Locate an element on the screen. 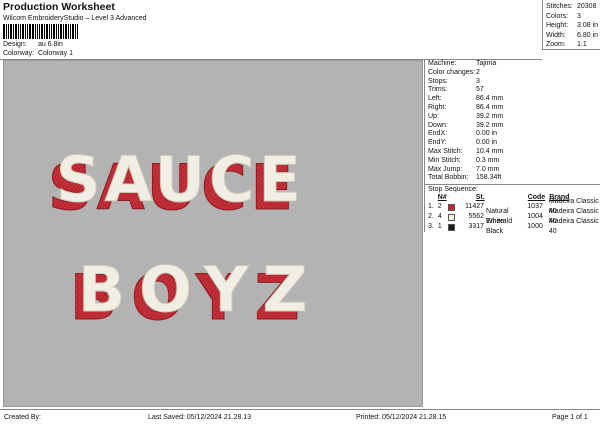 This screenshot has width=600, height=424. stat-value: 3 is located at coordinates (579, 16).